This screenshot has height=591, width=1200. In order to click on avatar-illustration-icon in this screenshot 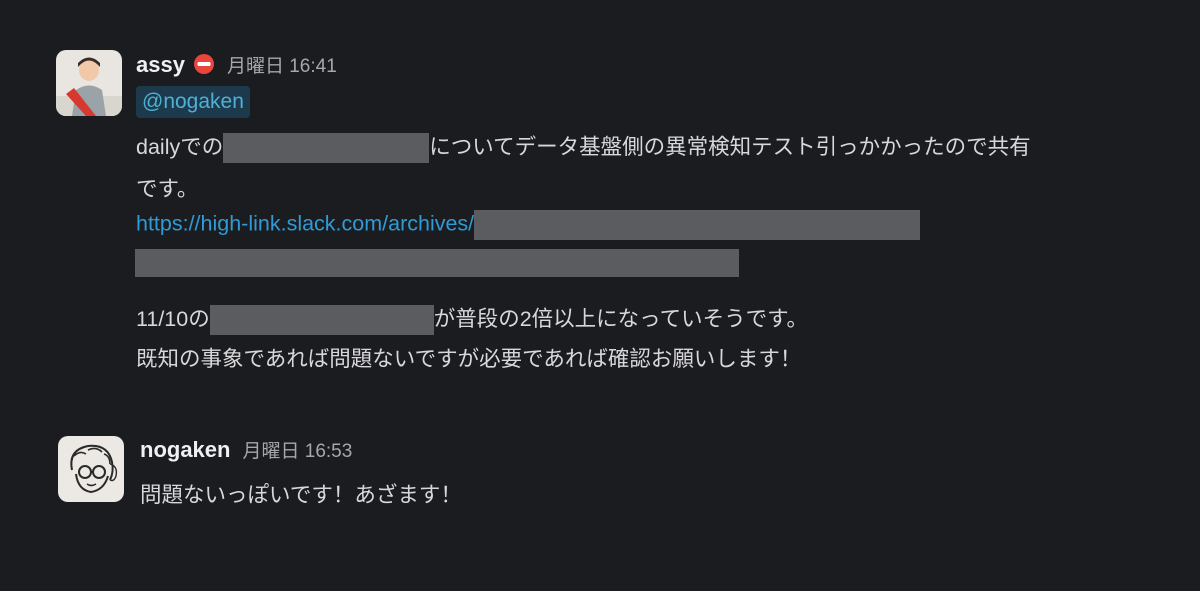, I will do `click(91, 469)`.